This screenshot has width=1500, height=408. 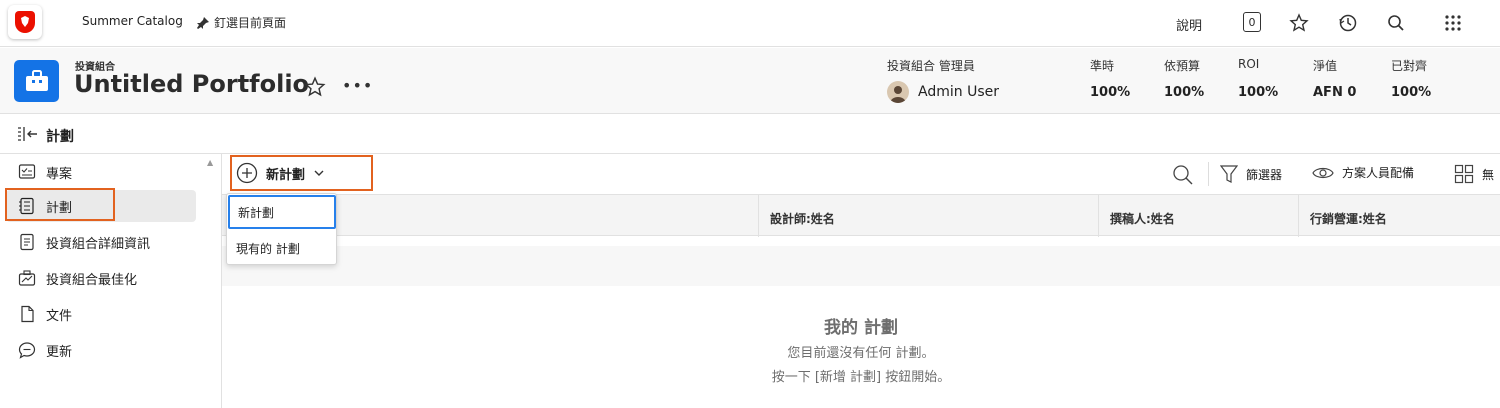 I want to click on metric-on-budget-label: 依預算, so click(x=1182, y=66).